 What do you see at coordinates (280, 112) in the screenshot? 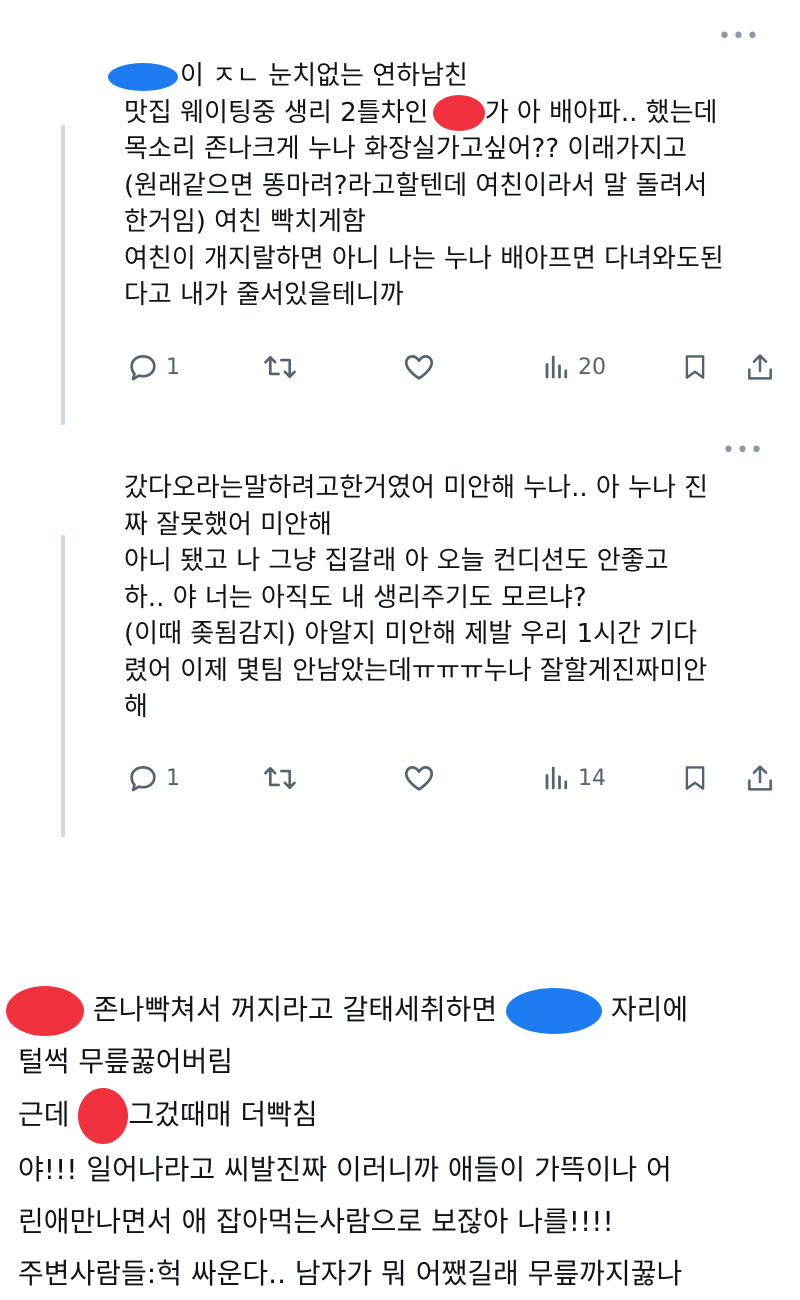
I see `tweet-line: 맛집 웨이팅중 생리 2틀차인` at bounding box center [280, 112].